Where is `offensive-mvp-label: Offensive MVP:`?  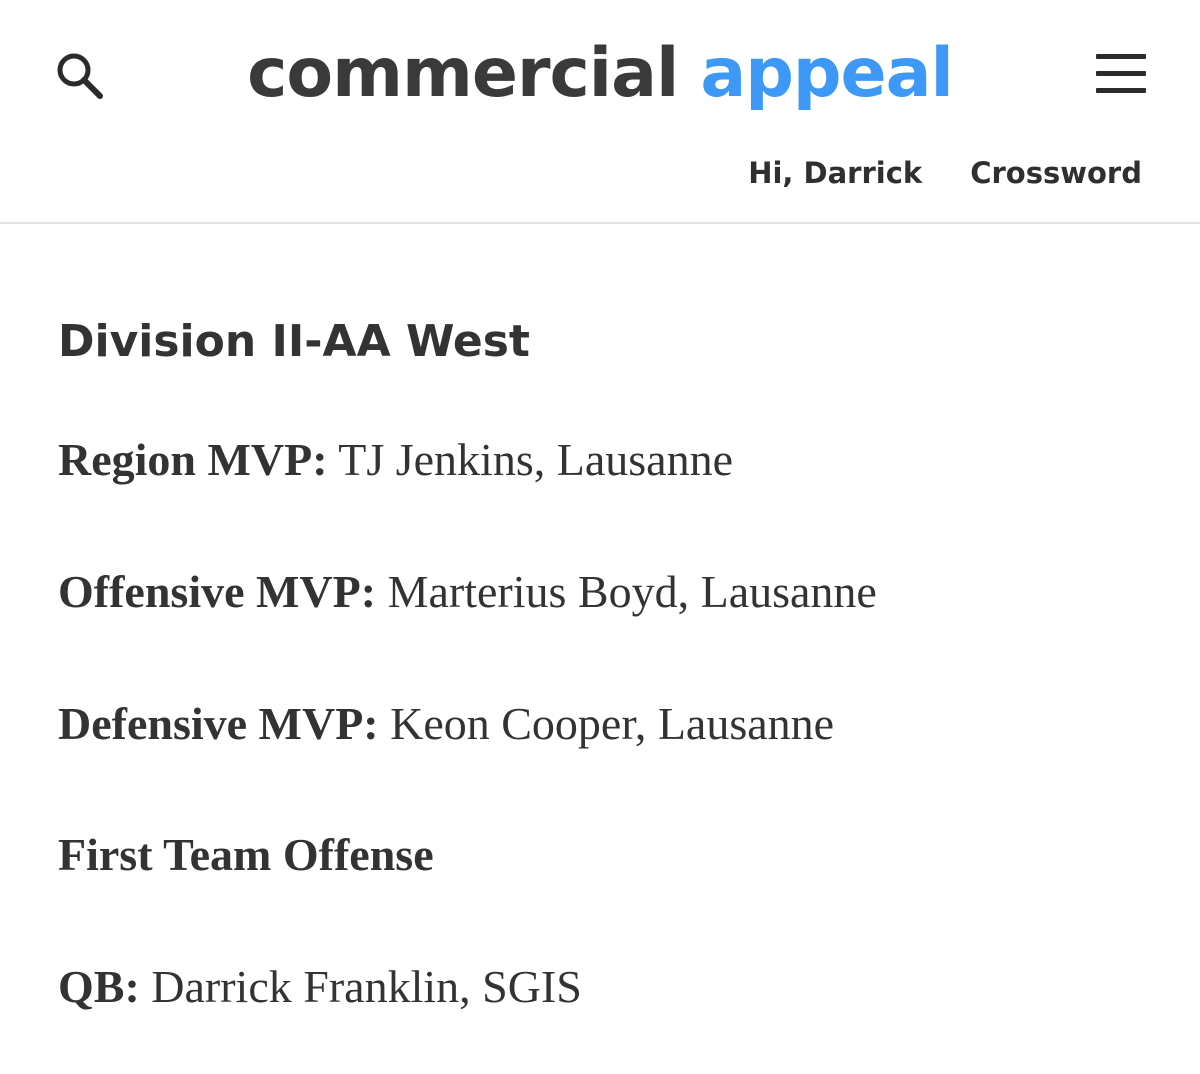
offensive-mvp-label: Offensive MVP: is located at coordinates (217, 591).